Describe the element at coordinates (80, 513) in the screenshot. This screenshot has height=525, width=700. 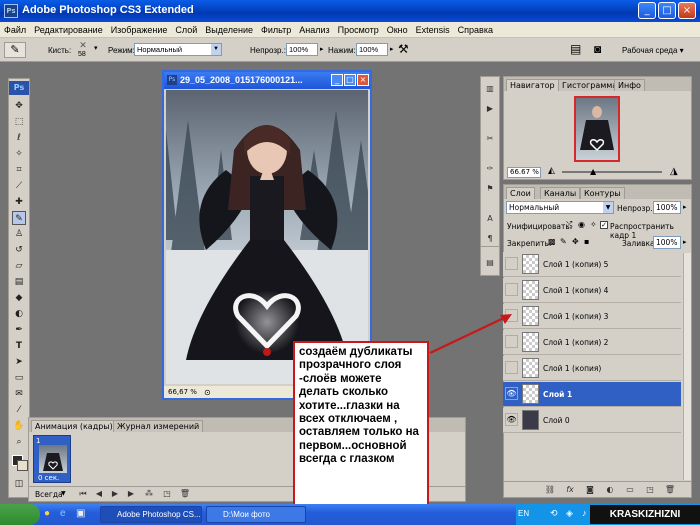
I see `desktop-icon: ▣` at that location.